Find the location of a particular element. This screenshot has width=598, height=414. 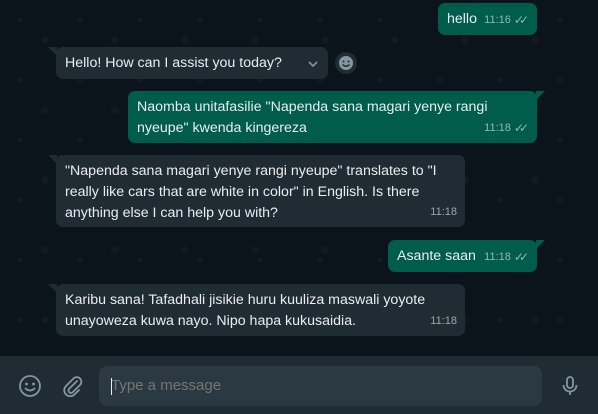

message-text: Asante saan is located at coordinates (436, 256).